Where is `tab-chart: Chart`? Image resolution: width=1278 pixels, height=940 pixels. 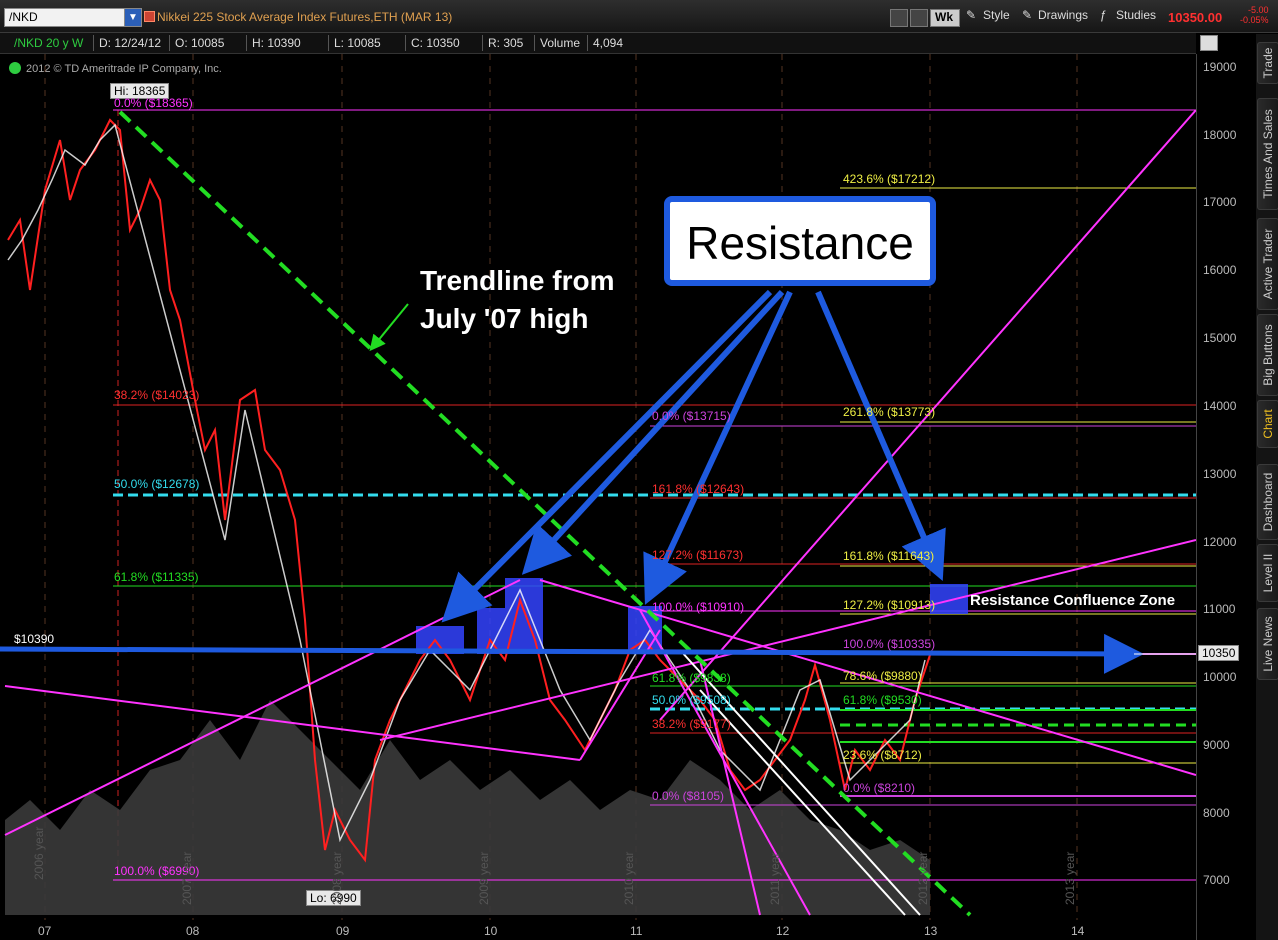 tab-chart: Chart is located at coordinates (1267, 424).